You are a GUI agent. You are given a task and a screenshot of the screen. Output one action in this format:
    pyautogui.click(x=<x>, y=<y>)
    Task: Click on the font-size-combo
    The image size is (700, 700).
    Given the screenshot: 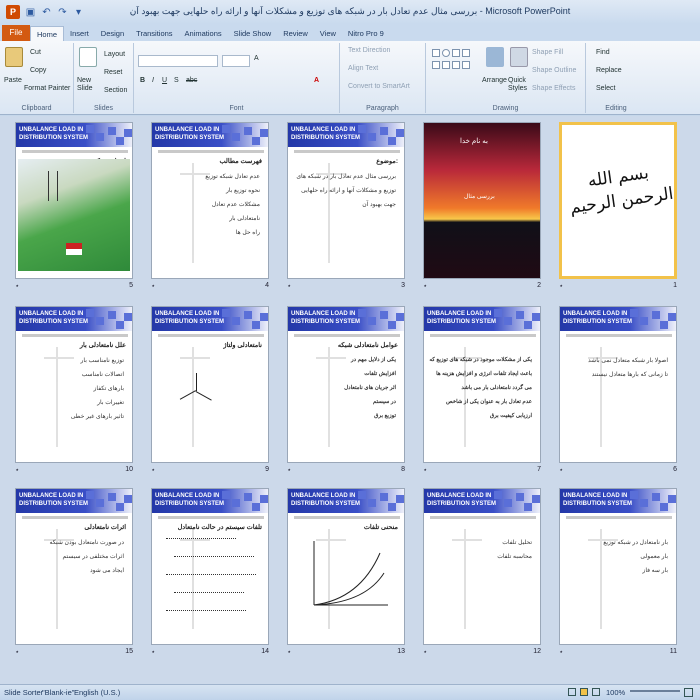 What is the action you would take?
    pyautogui.click(x=236, y=61)
    